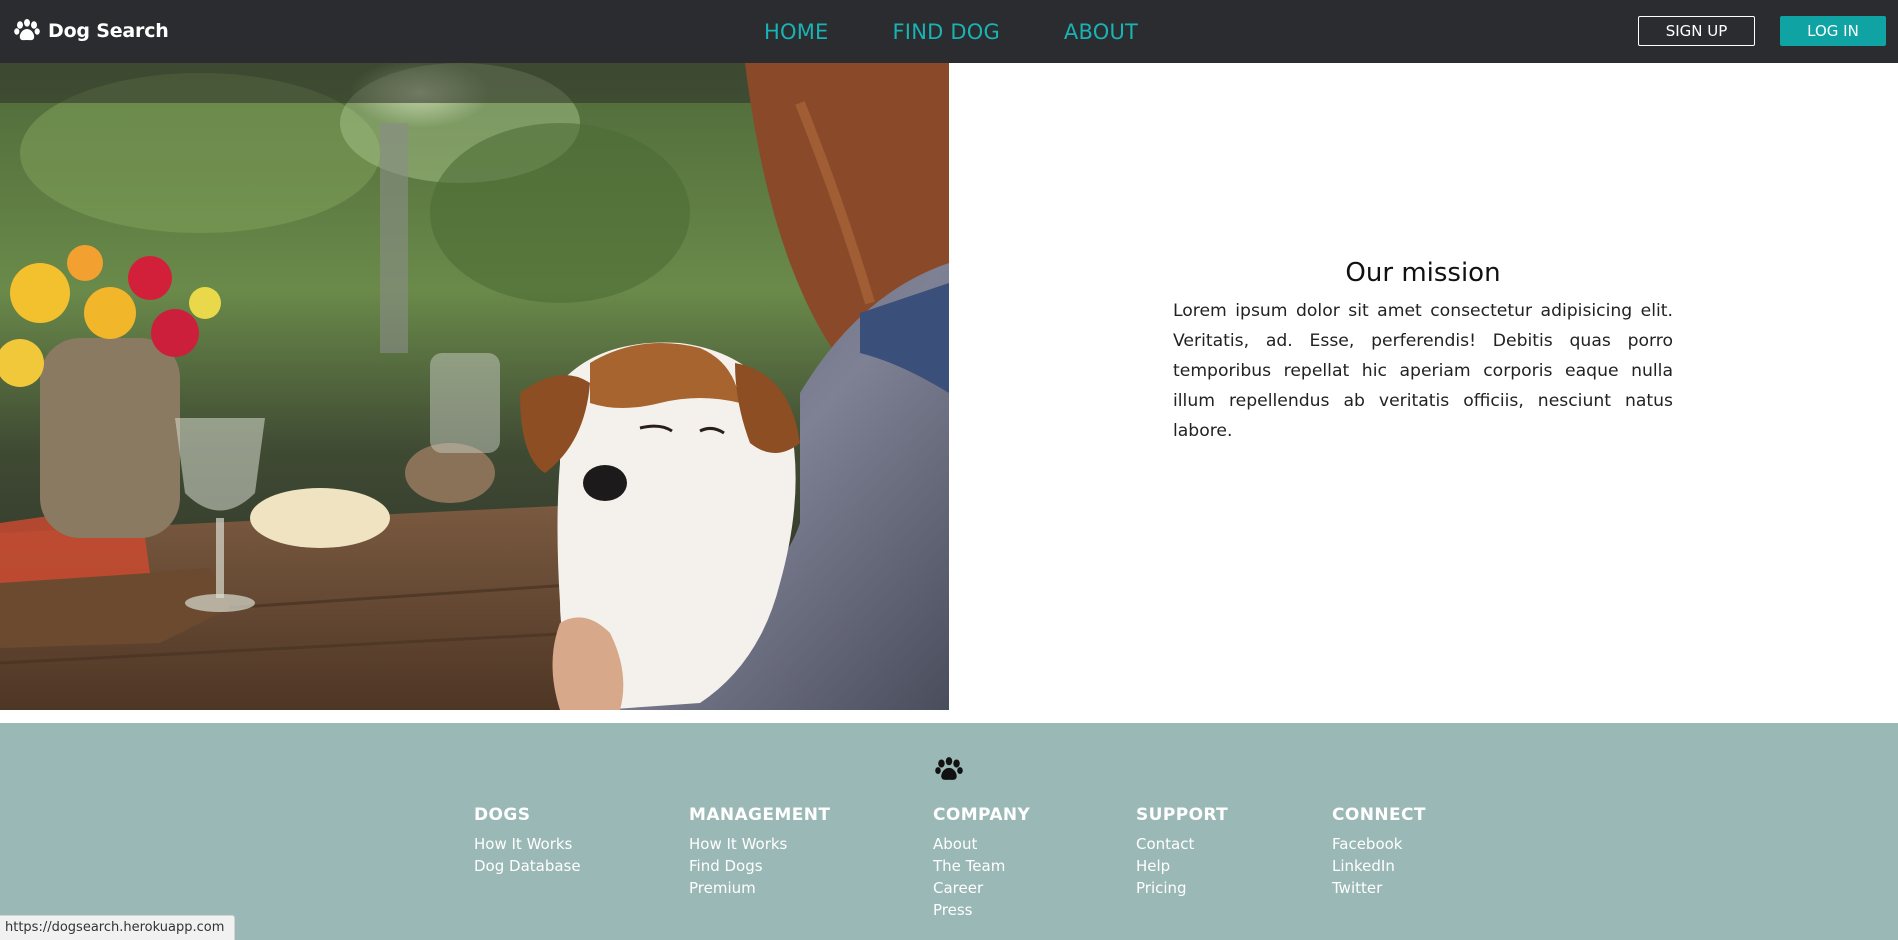 This screenshot has width=1898, height=940. Describe the element at coordinates (1379, 844) in the screenshot. I see `footer-link-facebook: Facebook` at that location.